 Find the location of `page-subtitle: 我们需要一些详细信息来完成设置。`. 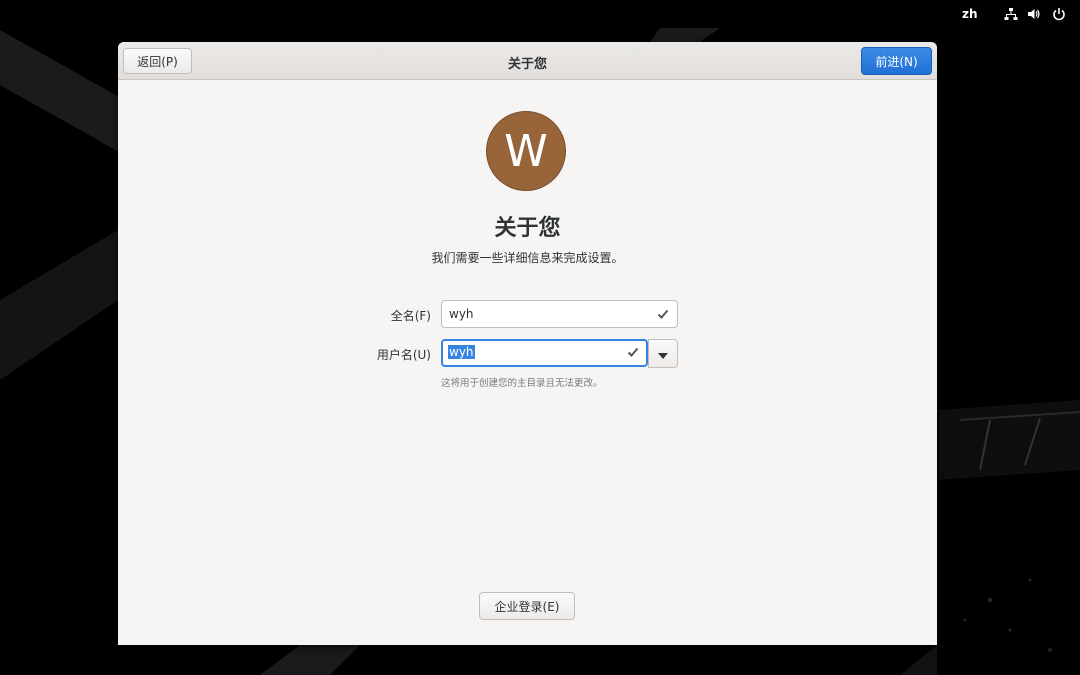

page-subtitle: 我们需要一些详细信息来完成设置。 is located at coordinates (527, 258).